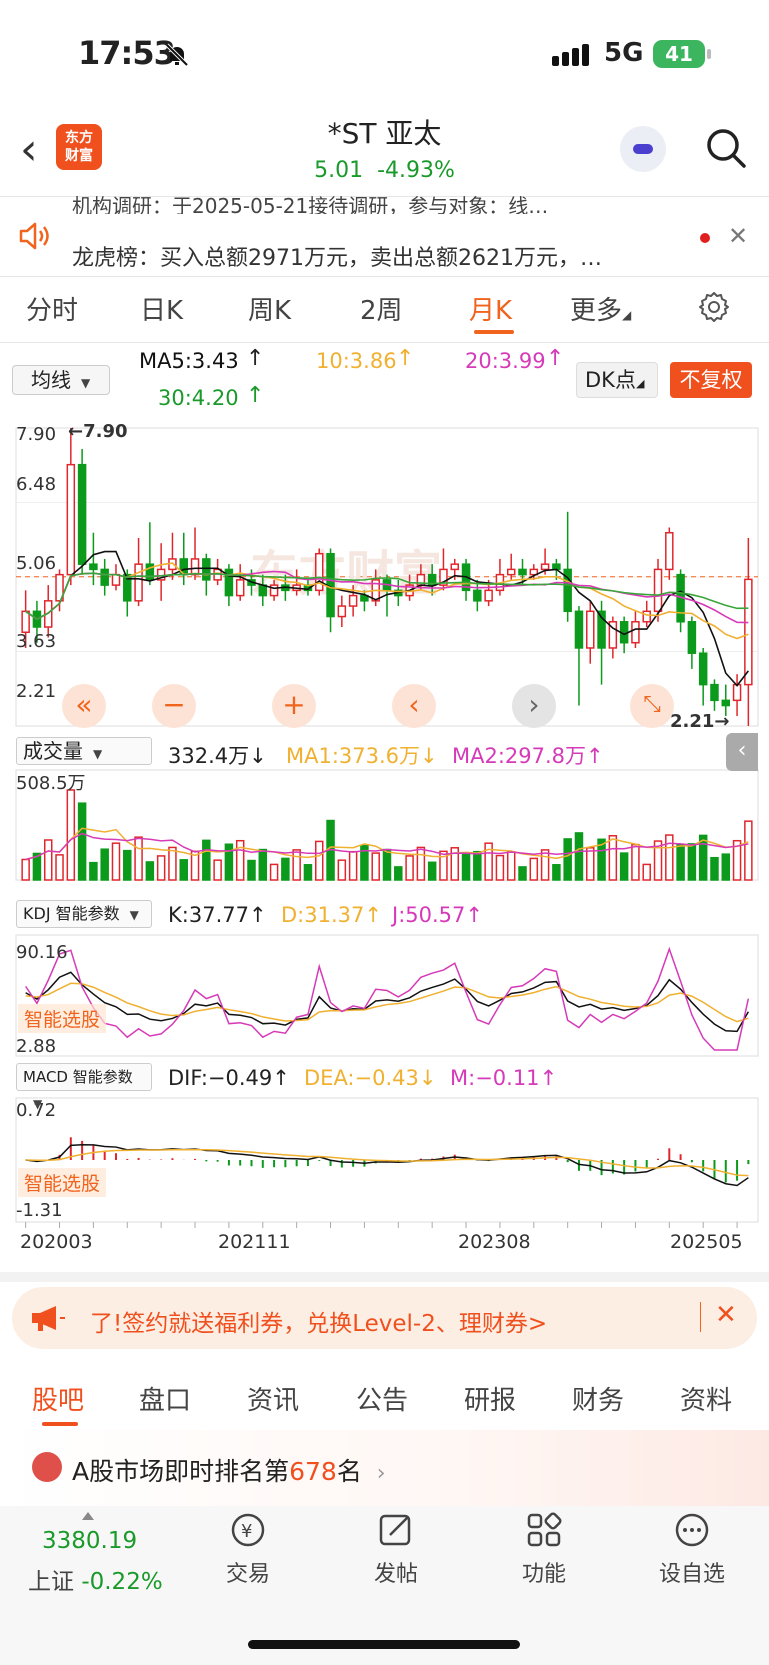 The width and height of the screenshot is (769, 1665). What do you see at coordinates (217, 915) in the screenshot?
I see `kdj-k: K:37.77↑` at bounding box center [217, 915].